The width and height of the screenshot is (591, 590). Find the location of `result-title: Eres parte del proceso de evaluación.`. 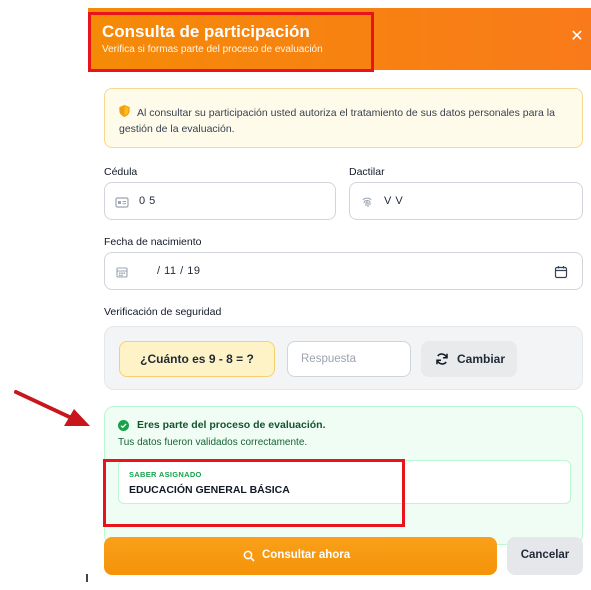

result-title: Eres parte del proceso de evaluación. is located at coordinates (231, 425).